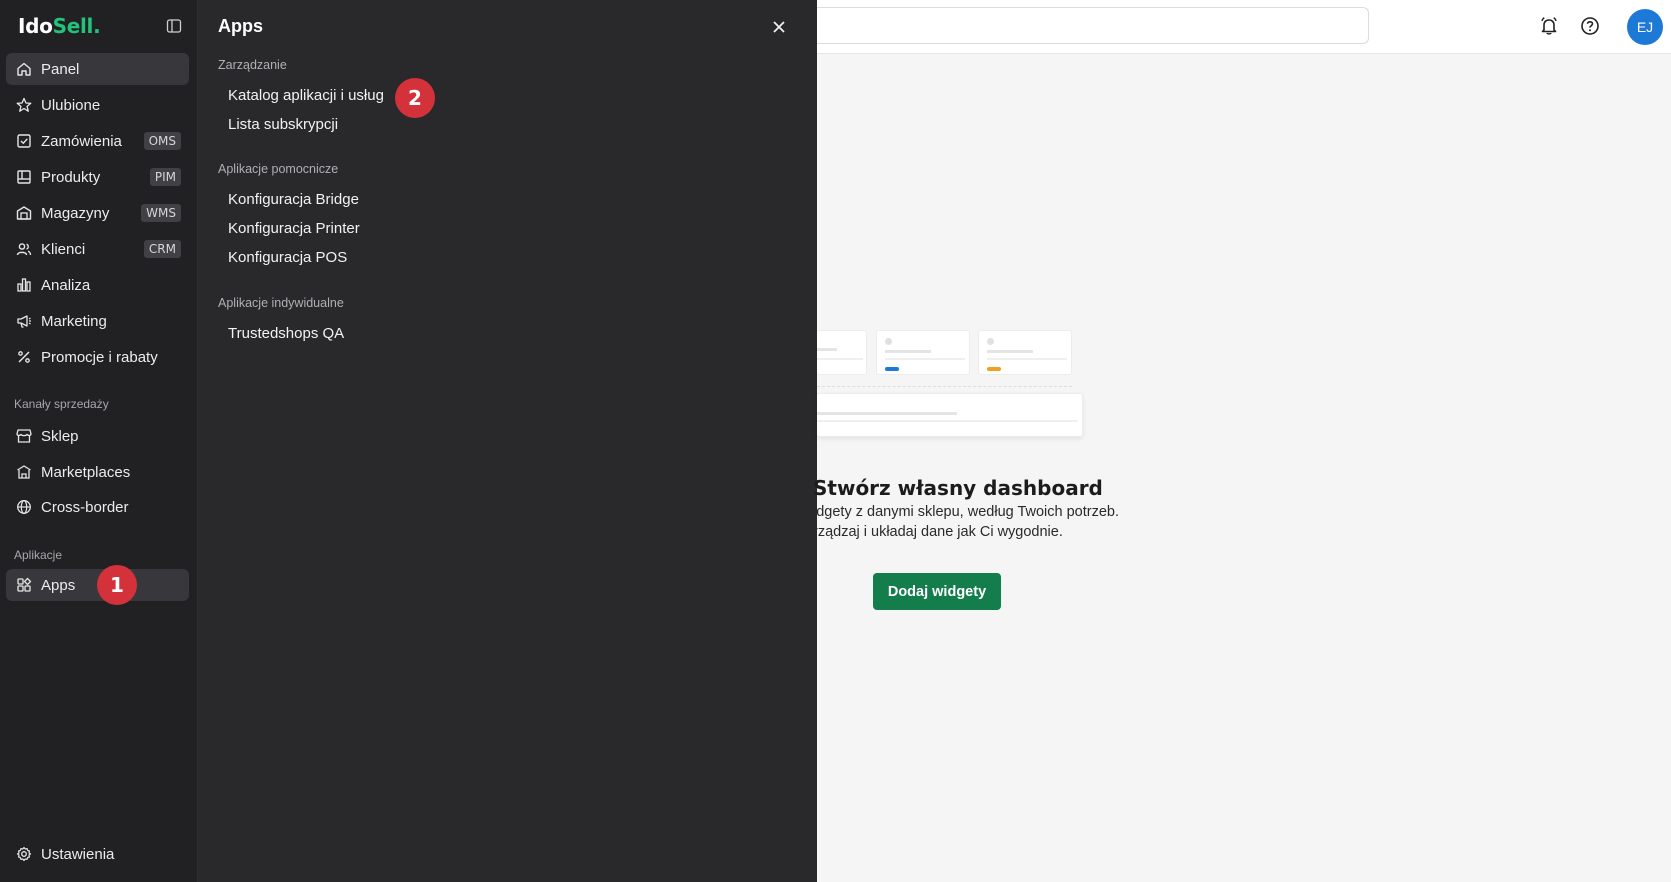 The width and height of the screenshot is (1671, 882). What do you see at coordinates (24, 436) in the screenshot?
I see `store-icon` at bounding box center [24, 436].